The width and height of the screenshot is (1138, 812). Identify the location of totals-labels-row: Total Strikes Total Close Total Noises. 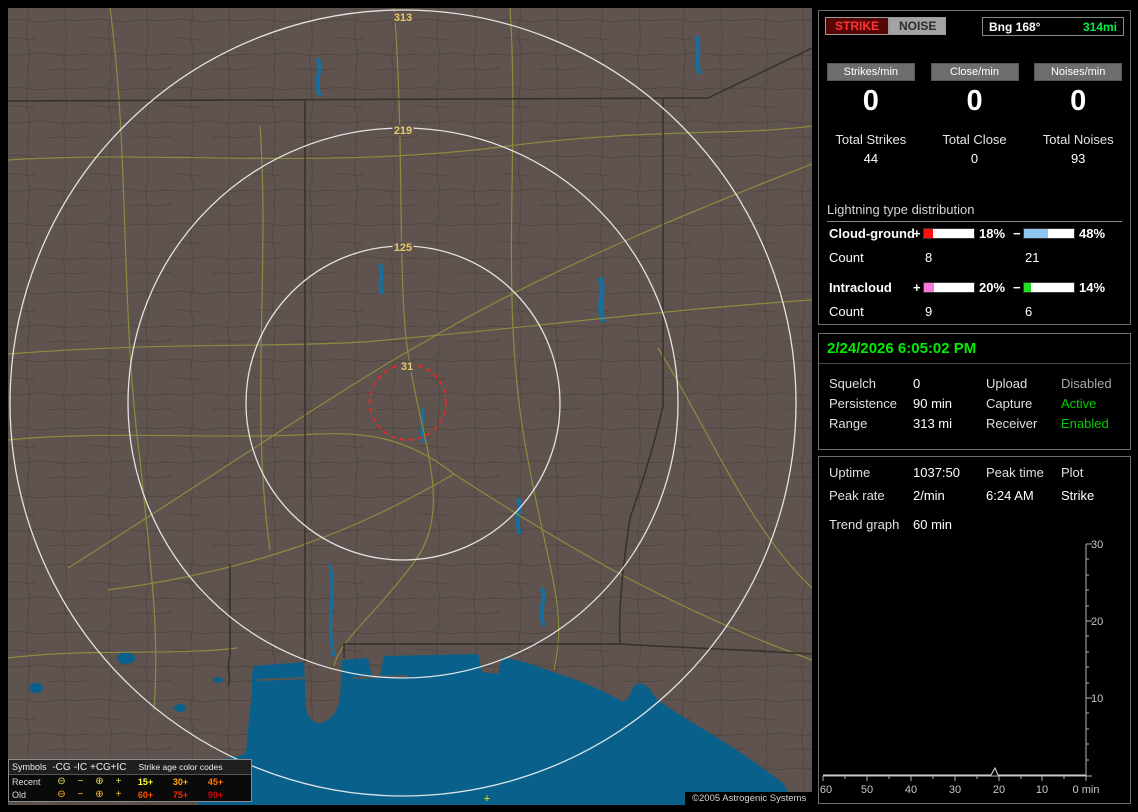
(974, 139).